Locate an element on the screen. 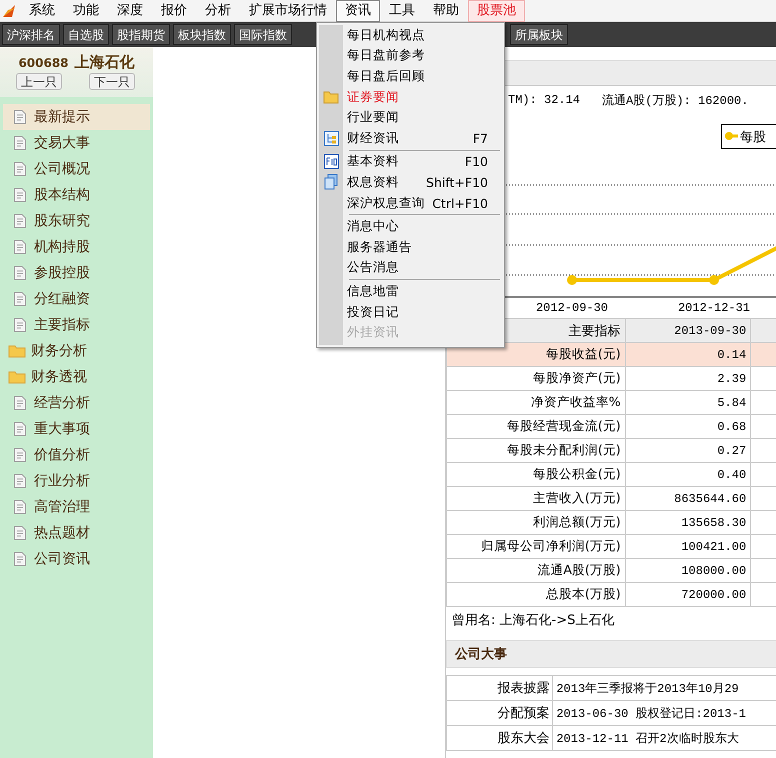 This screenshot has width=776, height=758. sidebar-item: 交易大事 is located at coordinates (76, 143).